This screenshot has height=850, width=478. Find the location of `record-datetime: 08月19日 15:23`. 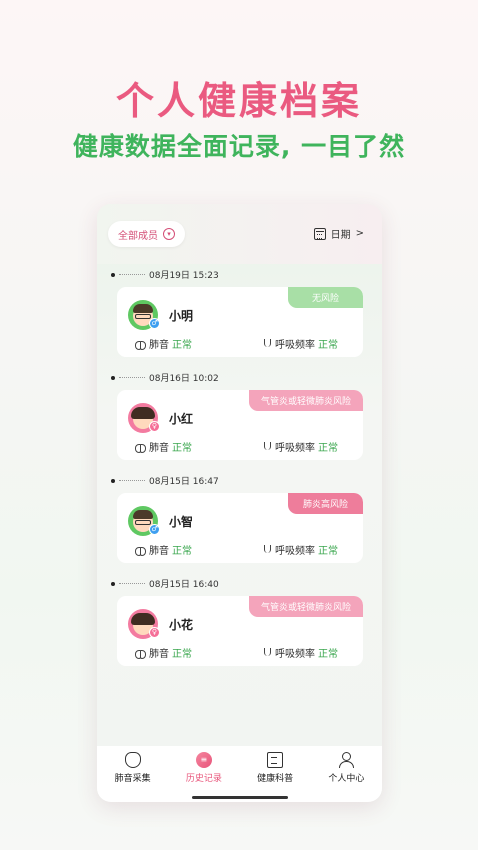

record-datetime: 08月19日 15:23 is located at coordinates (184, 276).